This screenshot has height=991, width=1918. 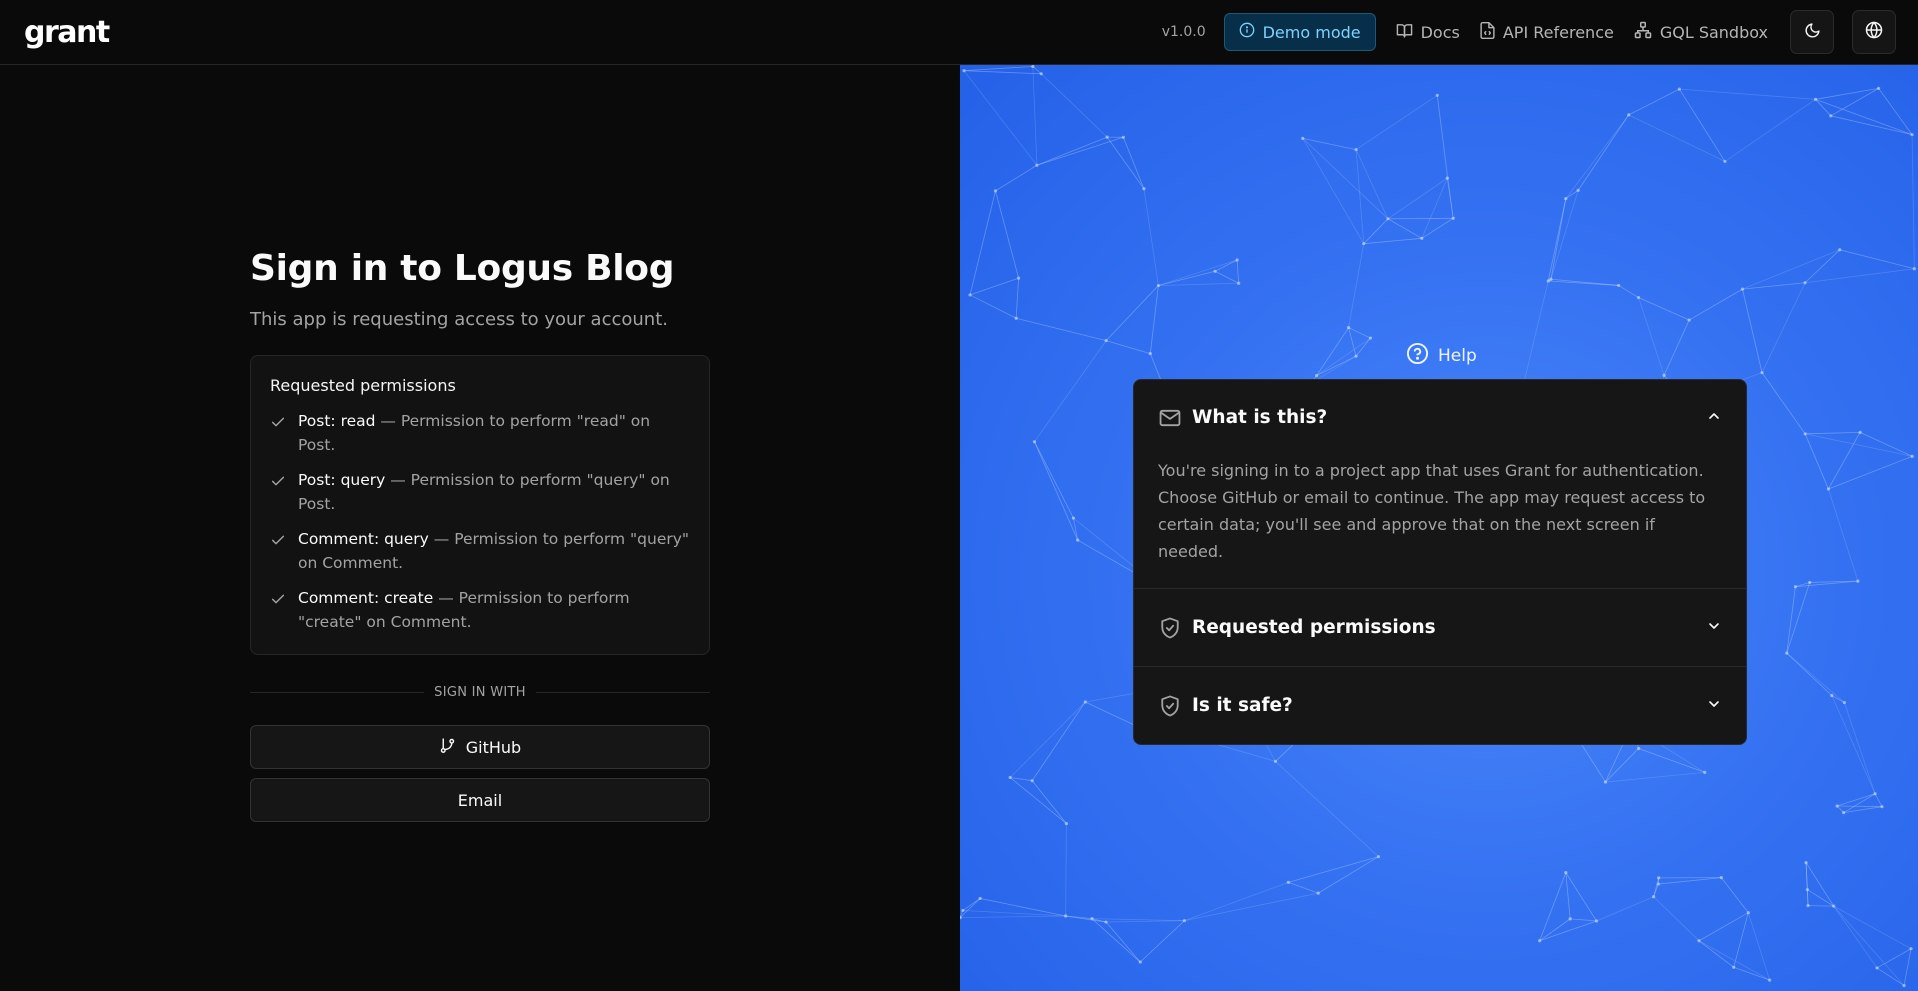 I want to click on github-button-label: GitHub, so click(x=493, y=747).